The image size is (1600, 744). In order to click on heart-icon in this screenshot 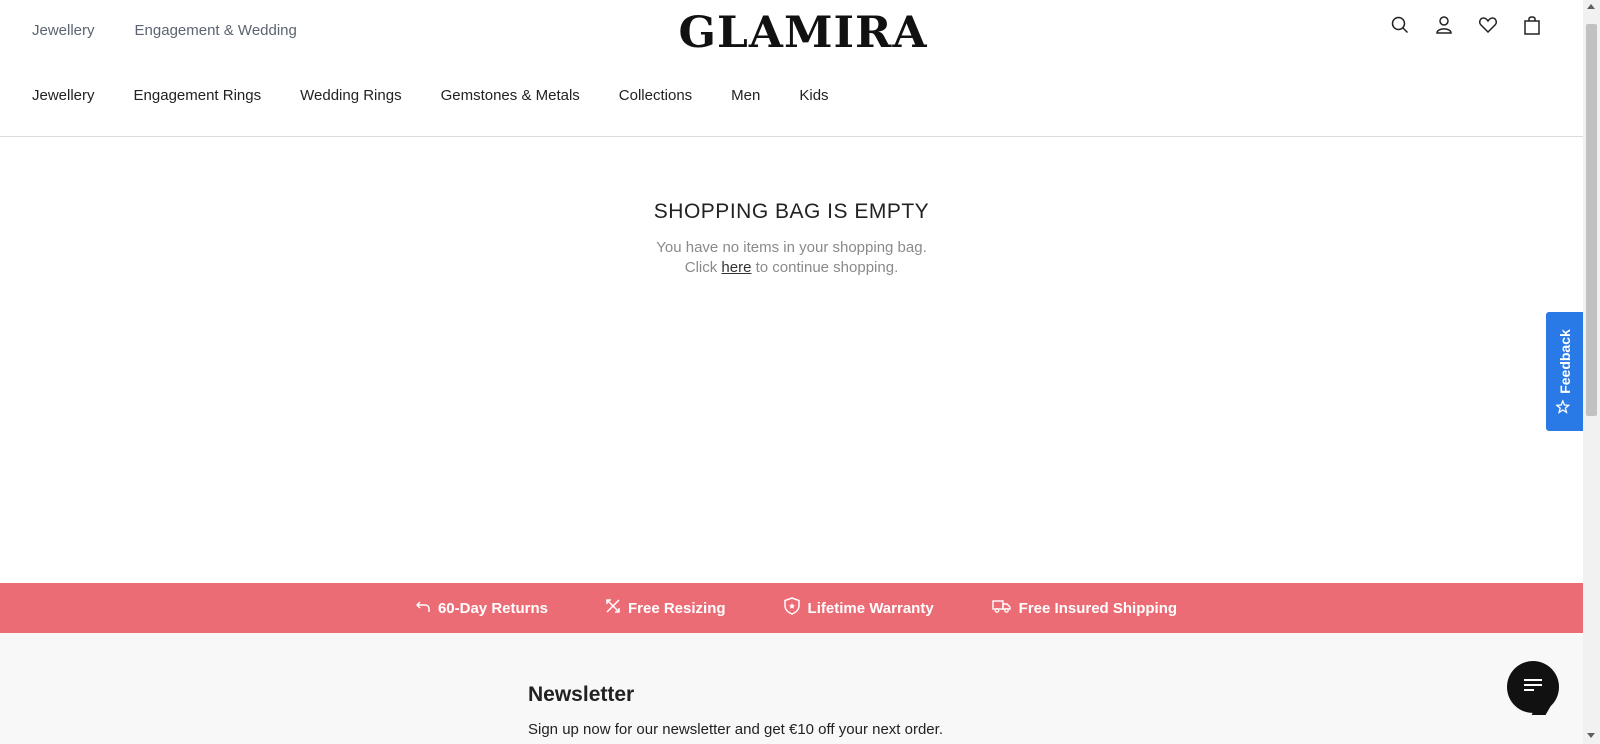, I will do `click(1488, 25)`.